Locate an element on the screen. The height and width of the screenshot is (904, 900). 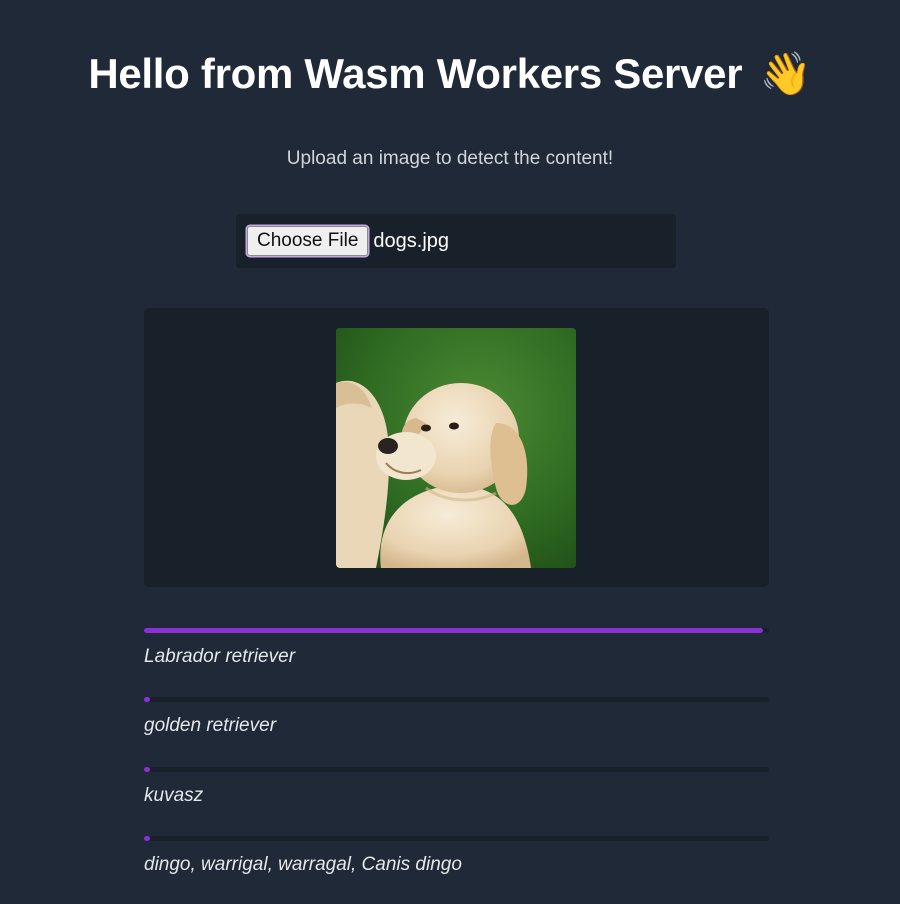
page-title-text: Hello from Wasm Workers Server is located at coordinates (415, 73).